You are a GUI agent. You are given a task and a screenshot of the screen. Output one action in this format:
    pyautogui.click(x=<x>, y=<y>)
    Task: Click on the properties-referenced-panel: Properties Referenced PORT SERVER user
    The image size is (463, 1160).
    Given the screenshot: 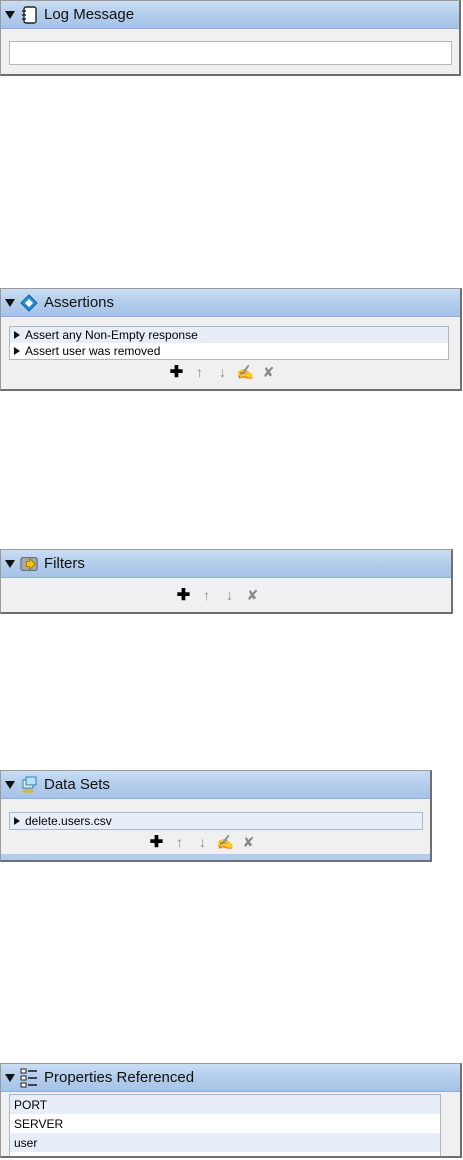 What is the action you would take?
    pyautogui.click(x=231, y=1110)
    